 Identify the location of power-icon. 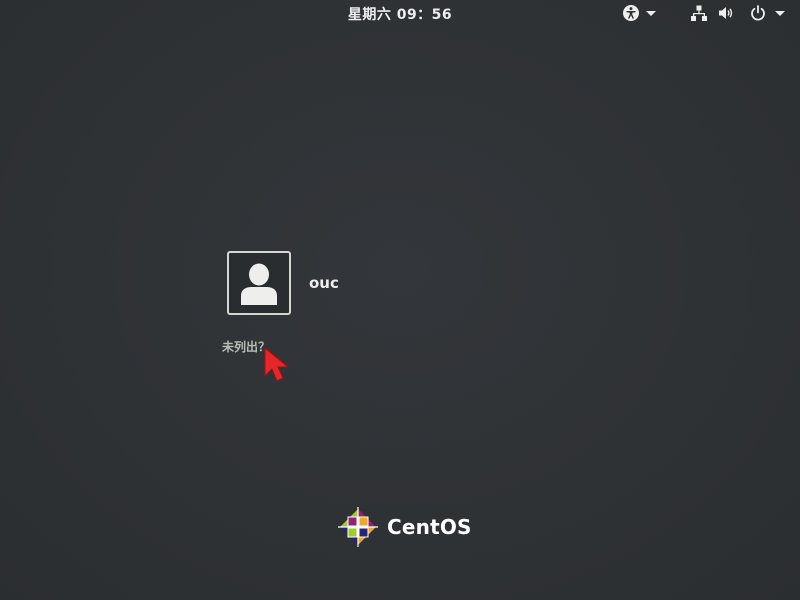
(758, 13).